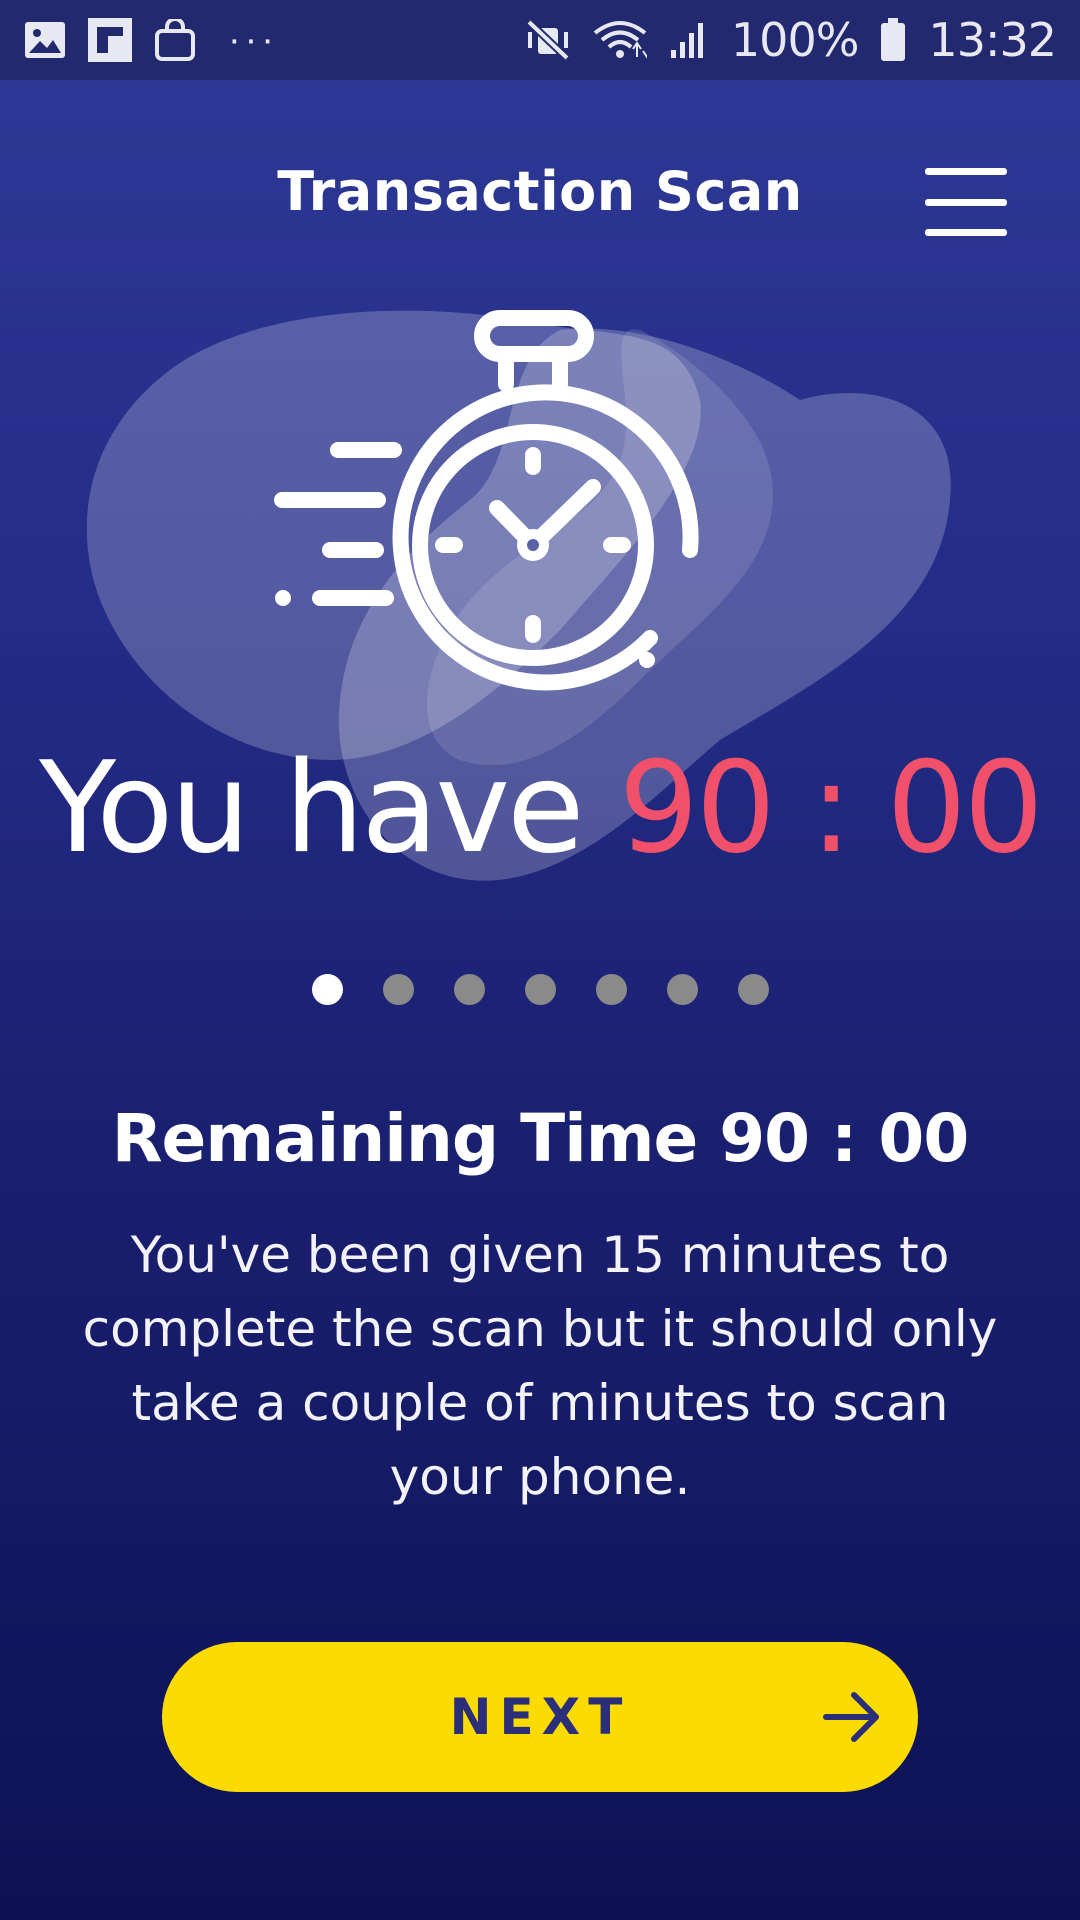  What do you see at coordinates (893, 40) in the screenshot?
I see `battery-icon` at bounding box center [893, 40].